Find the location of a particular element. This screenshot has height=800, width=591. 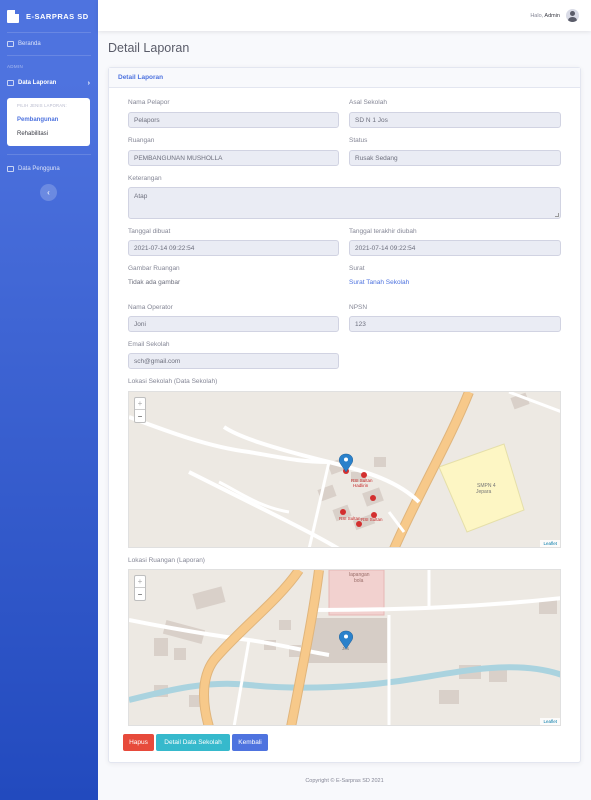

label-surat: Surat is located at coordinates (357, 268).